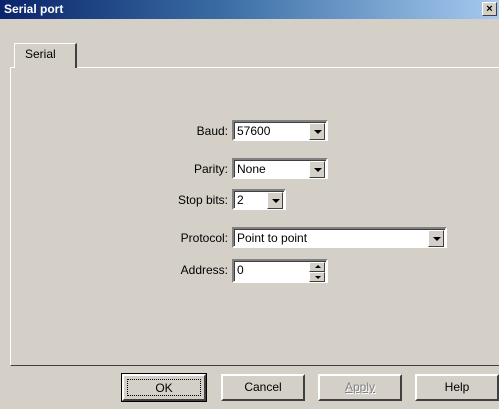 The image size is (499, 409). Describe the element at coordinates (317, 277) in the screenshot. I see `spin-down-icon` at that location.